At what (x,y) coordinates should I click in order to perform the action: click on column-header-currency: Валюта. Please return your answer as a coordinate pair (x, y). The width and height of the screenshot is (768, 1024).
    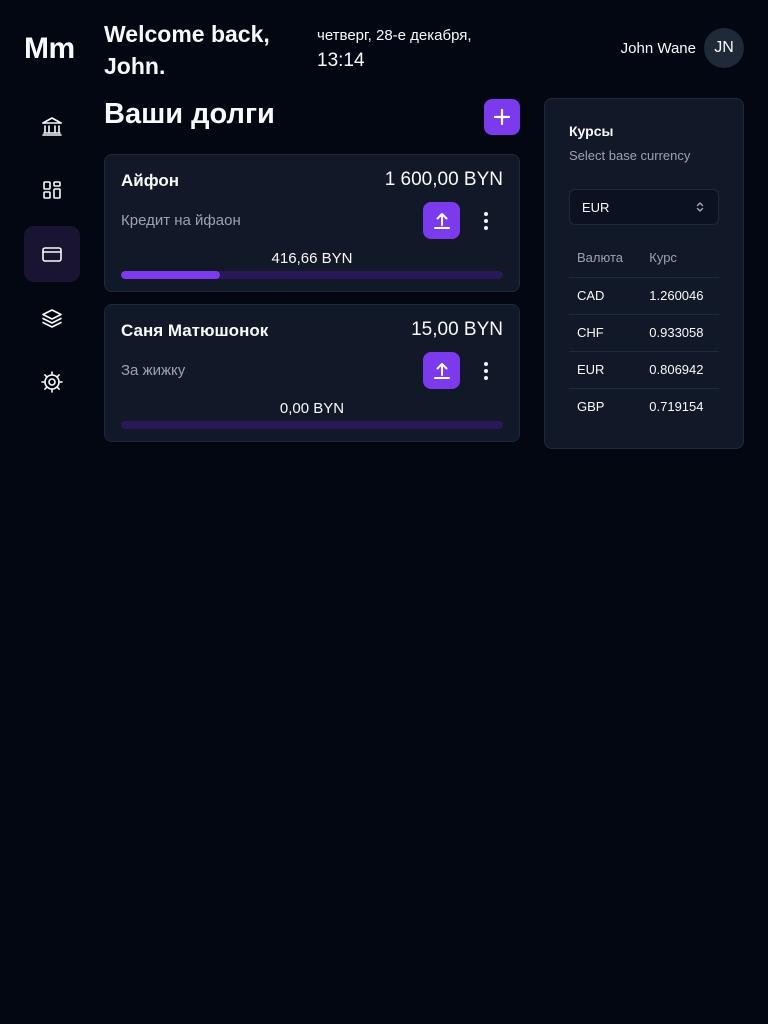
    Looking at the image, I should click on (600, 258).